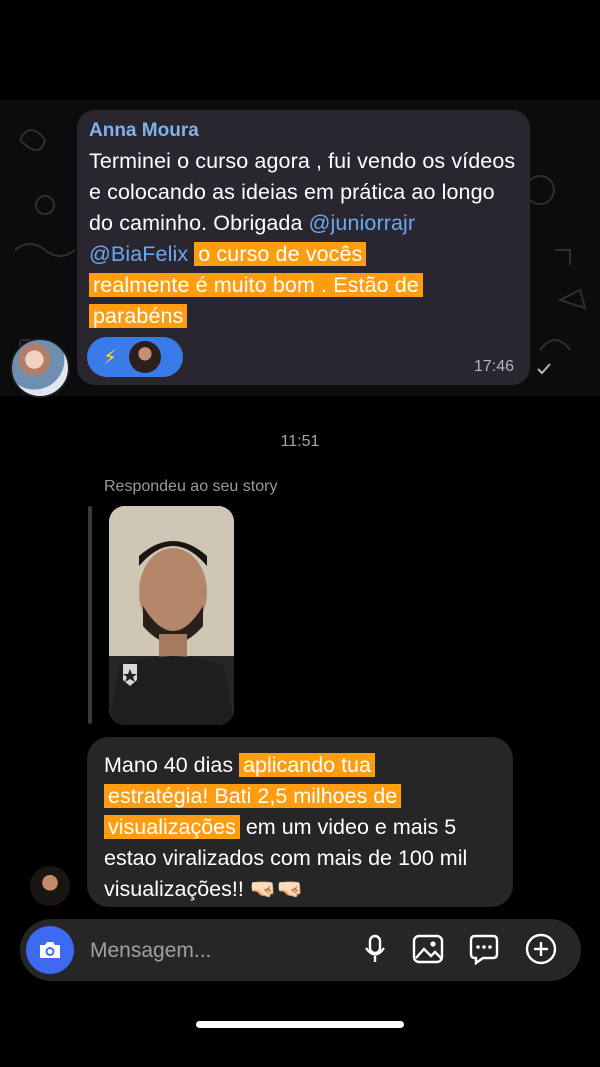 The height and width of the screenshot is (1067, 600). Describe the element at coordinates (90, 615) in the screenshot. I see `reply-indicator-bar` at that location.